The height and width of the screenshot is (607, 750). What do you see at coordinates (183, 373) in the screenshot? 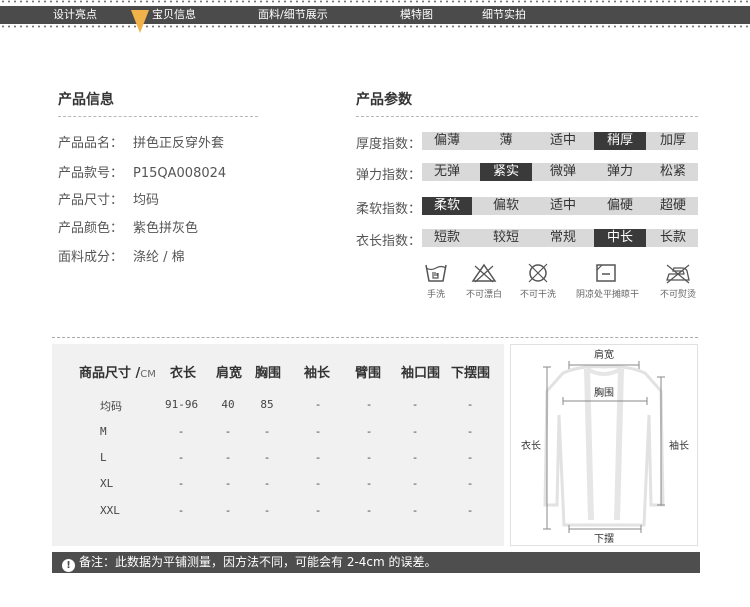
I see `size-table-column-header: 衣长` at bounding box center [183, 373].